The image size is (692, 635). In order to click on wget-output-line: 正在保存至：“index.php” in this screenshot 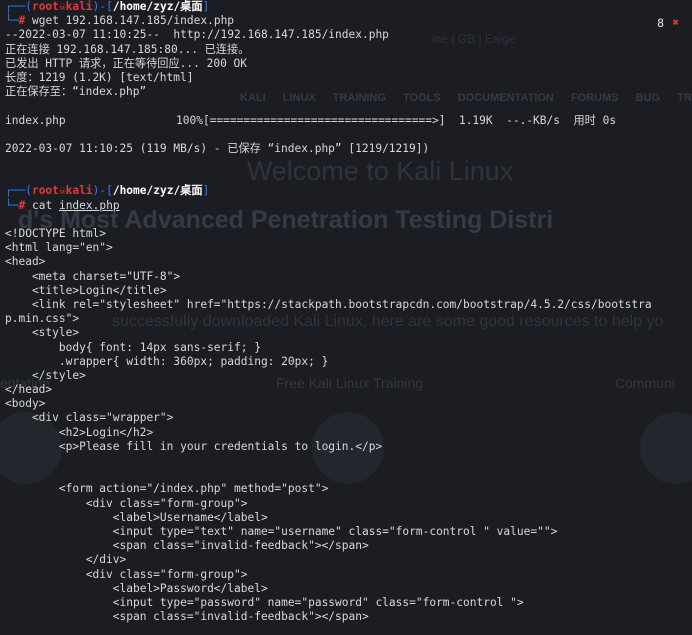, I will do `click(76, 92)`.